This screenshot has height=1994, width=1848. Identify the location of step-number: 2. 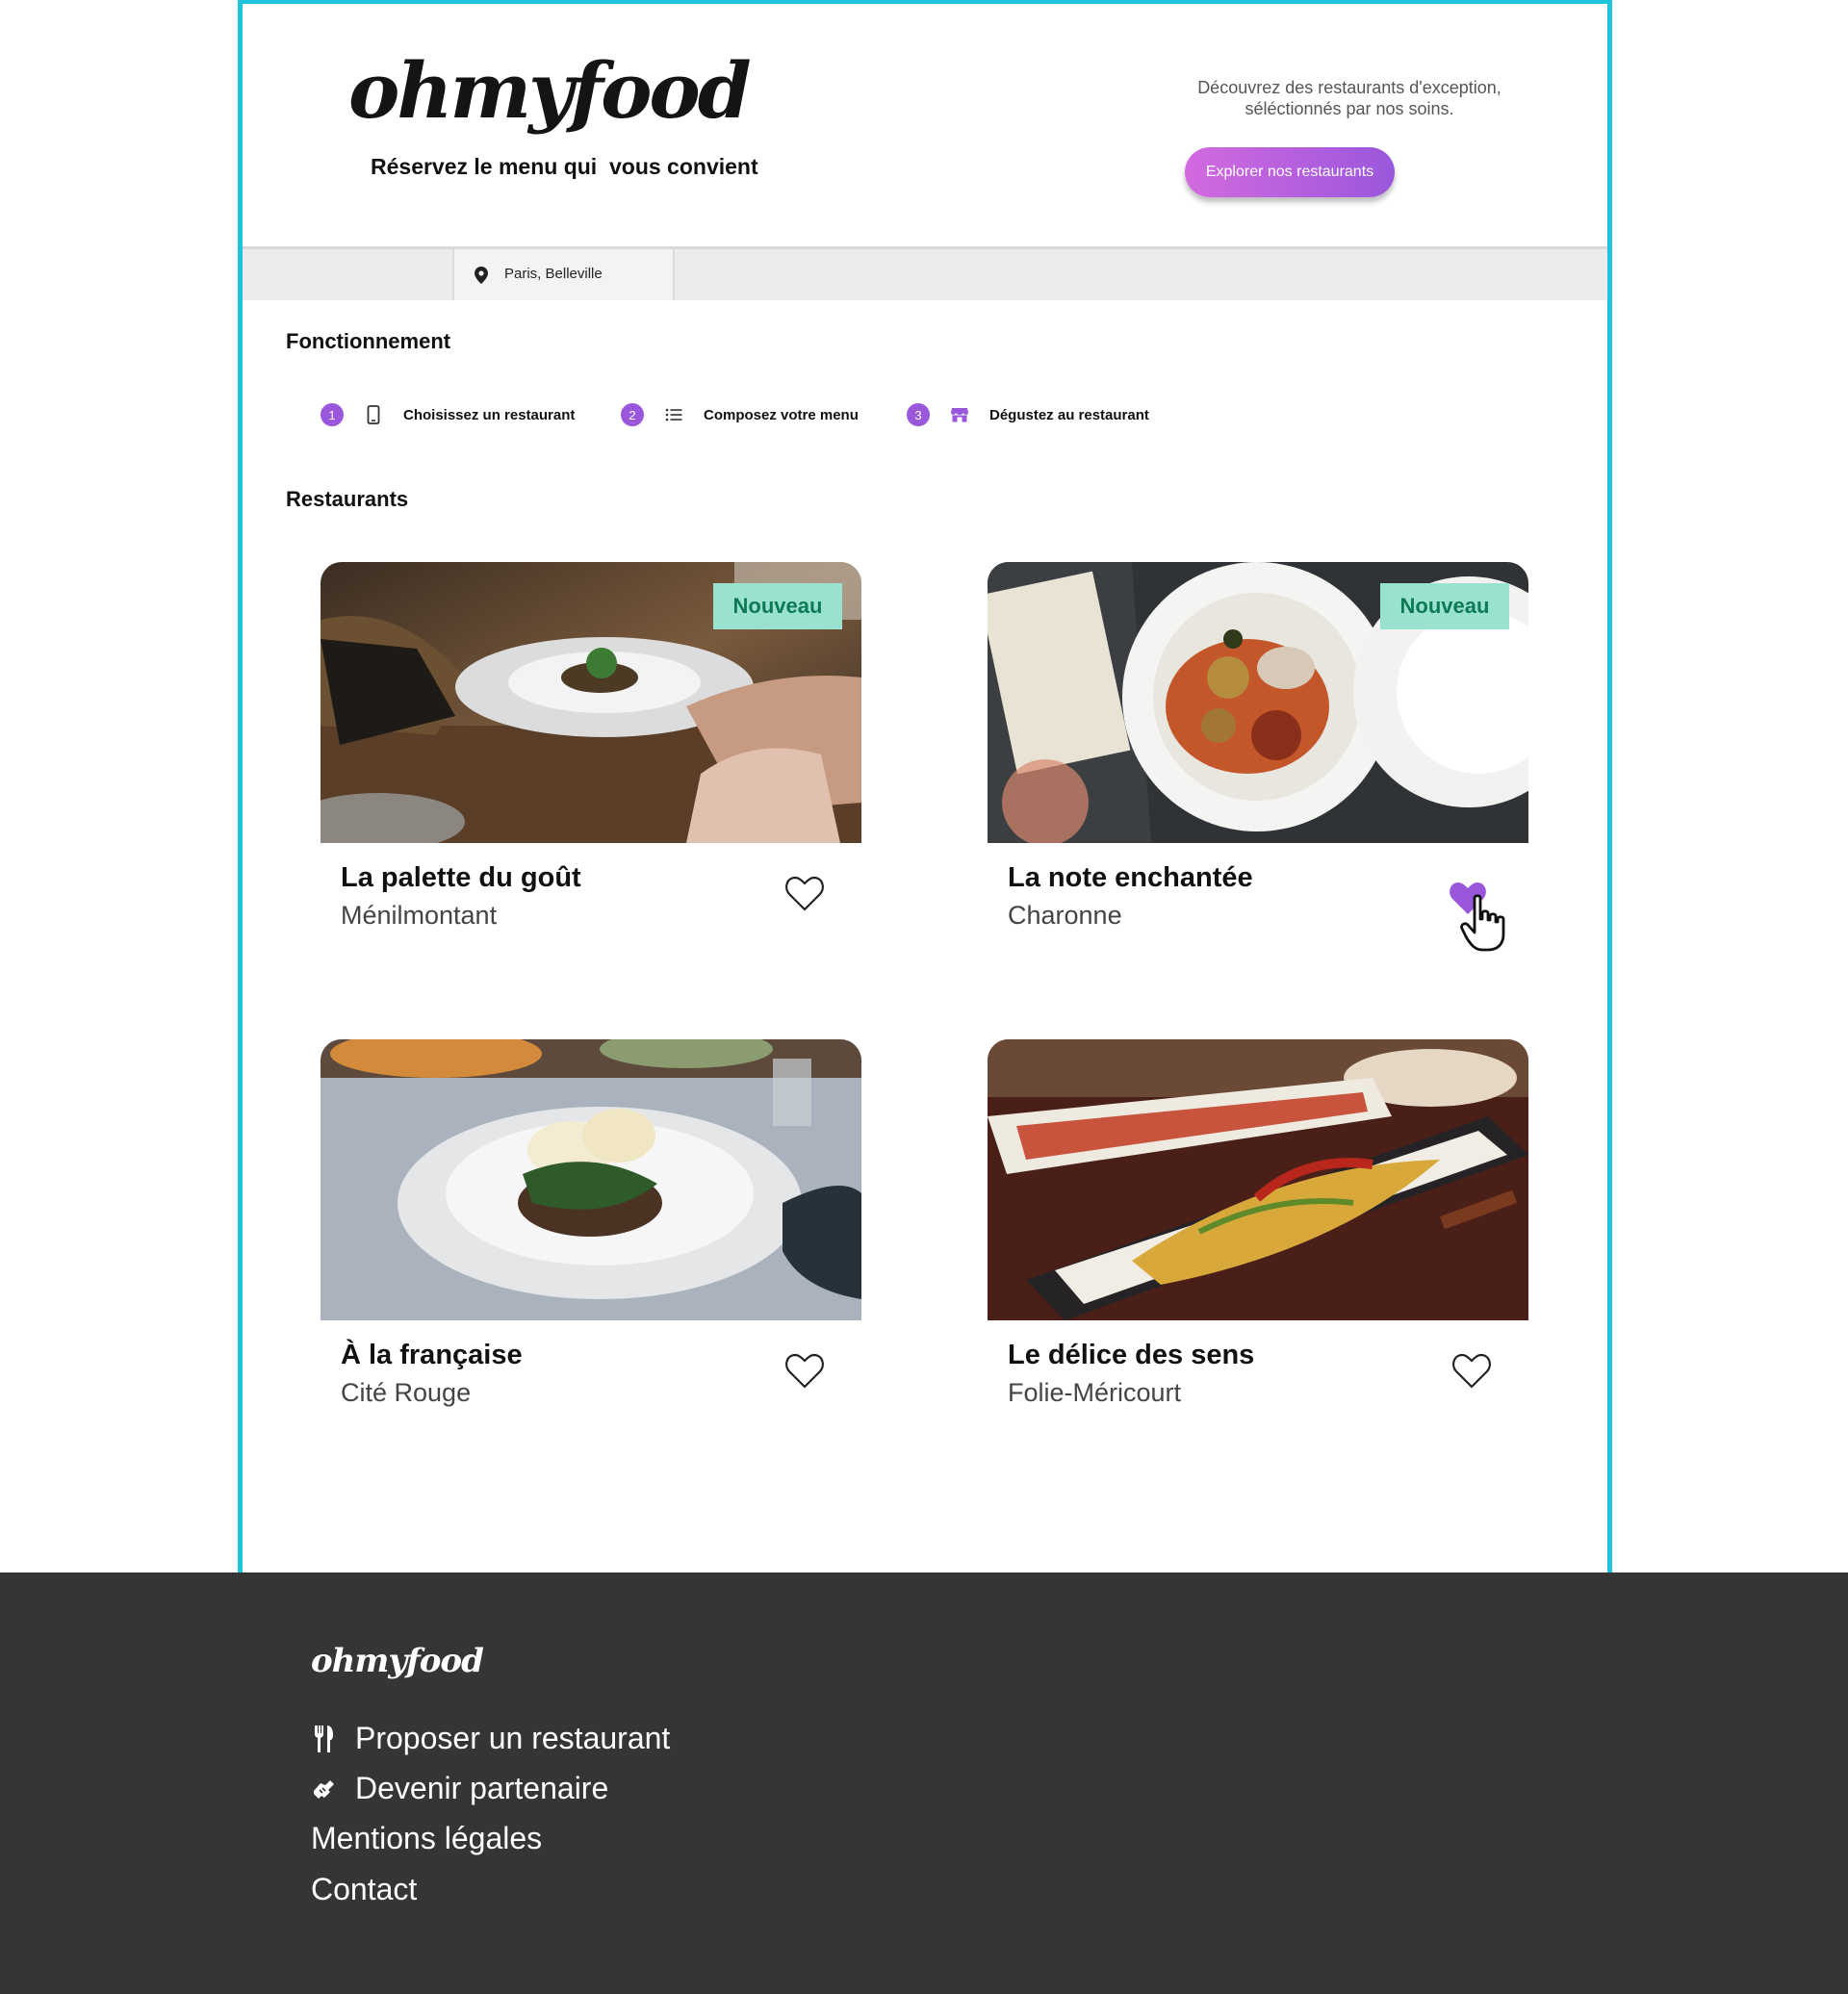
(632, 414).